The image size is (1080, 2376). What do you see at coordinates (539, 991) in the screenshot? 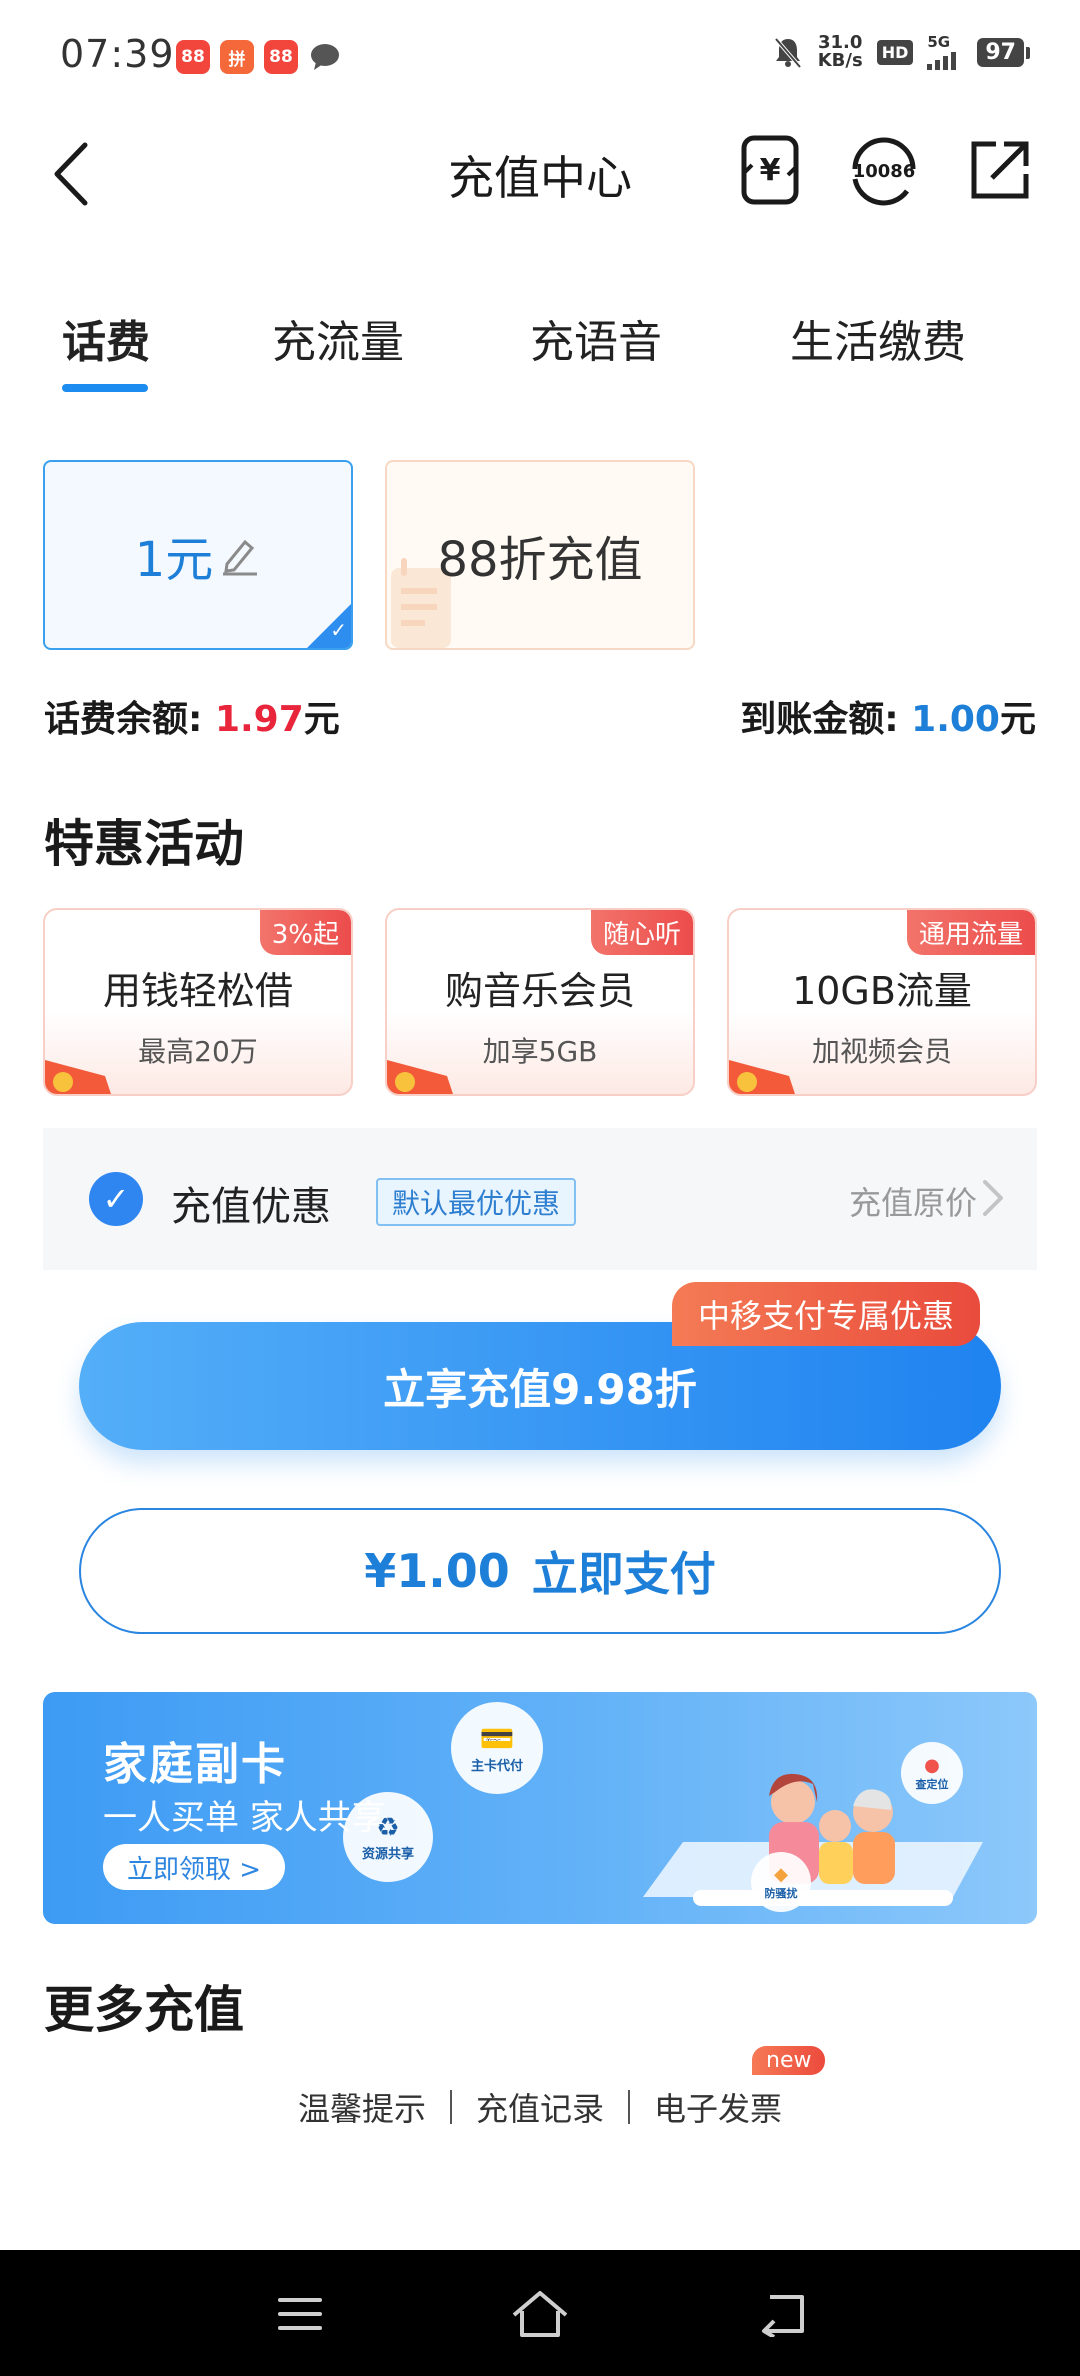
I see `promo-title: 购音乐会员` at bounding box center [539, 991].